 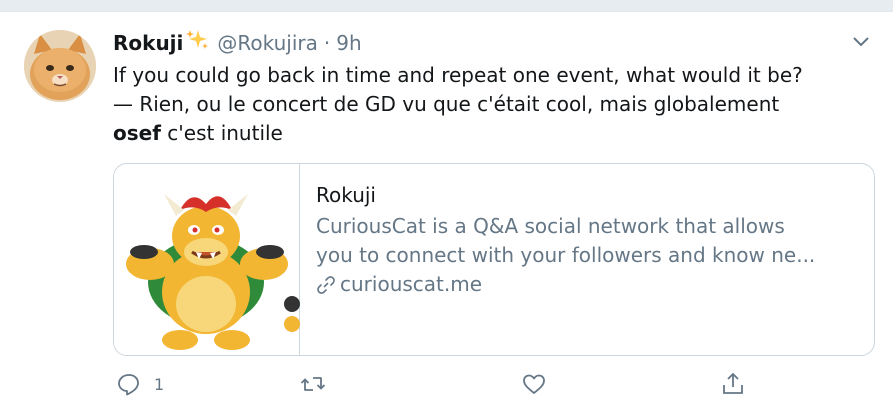 I want to click on tweet-header: Rokuji @Rokujira · 9h, so click(x=237, y=43).